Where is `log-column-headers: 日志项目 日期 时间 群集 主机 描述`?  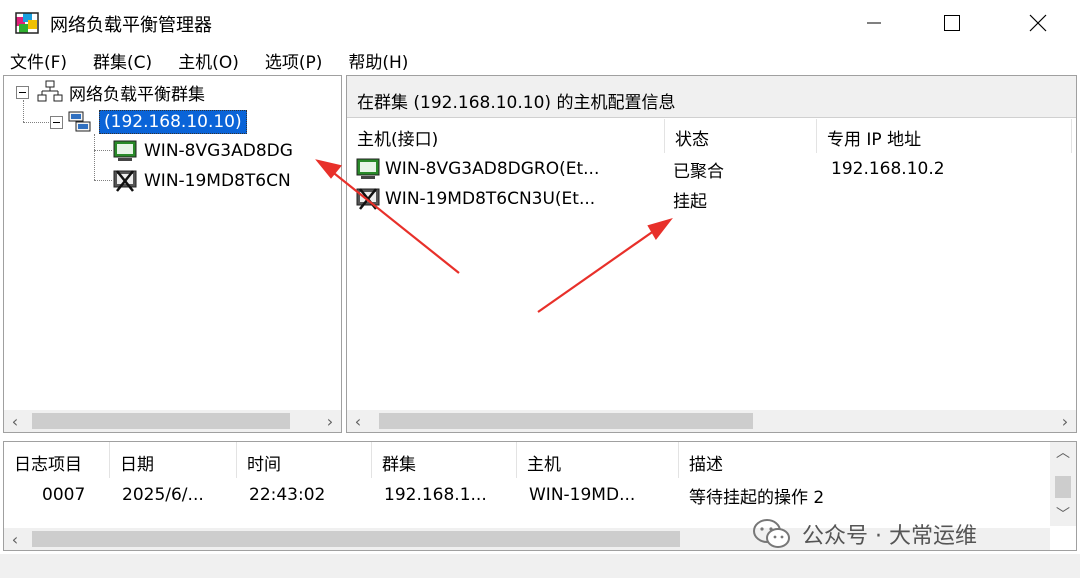
log-column-headers: 日志项目 日期 时间 群集 主机 描述 is located at coordinates (526, 460).